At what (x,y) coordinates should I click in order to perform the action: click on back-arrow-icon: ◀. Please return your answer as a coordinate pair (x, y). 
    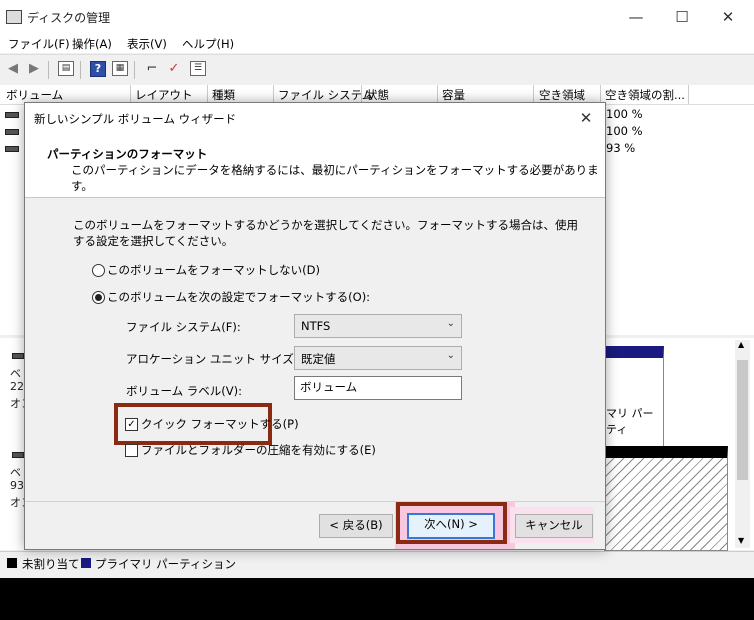
    Looking at the image, I should click on (13, 69).